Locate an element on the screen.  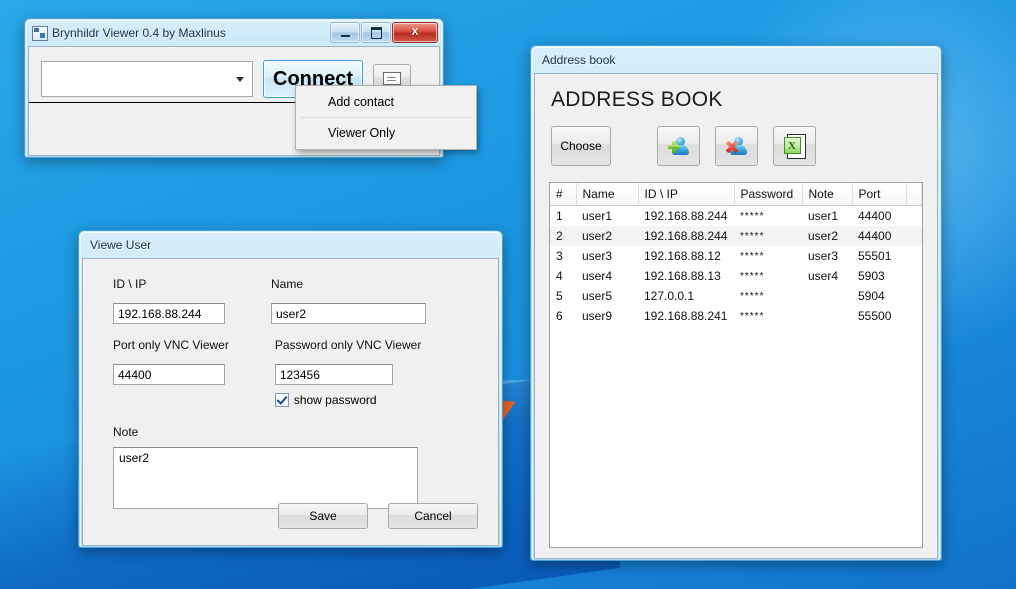
row-cell-idip: 192.168.88.241 is located at coordinates (686, 316).